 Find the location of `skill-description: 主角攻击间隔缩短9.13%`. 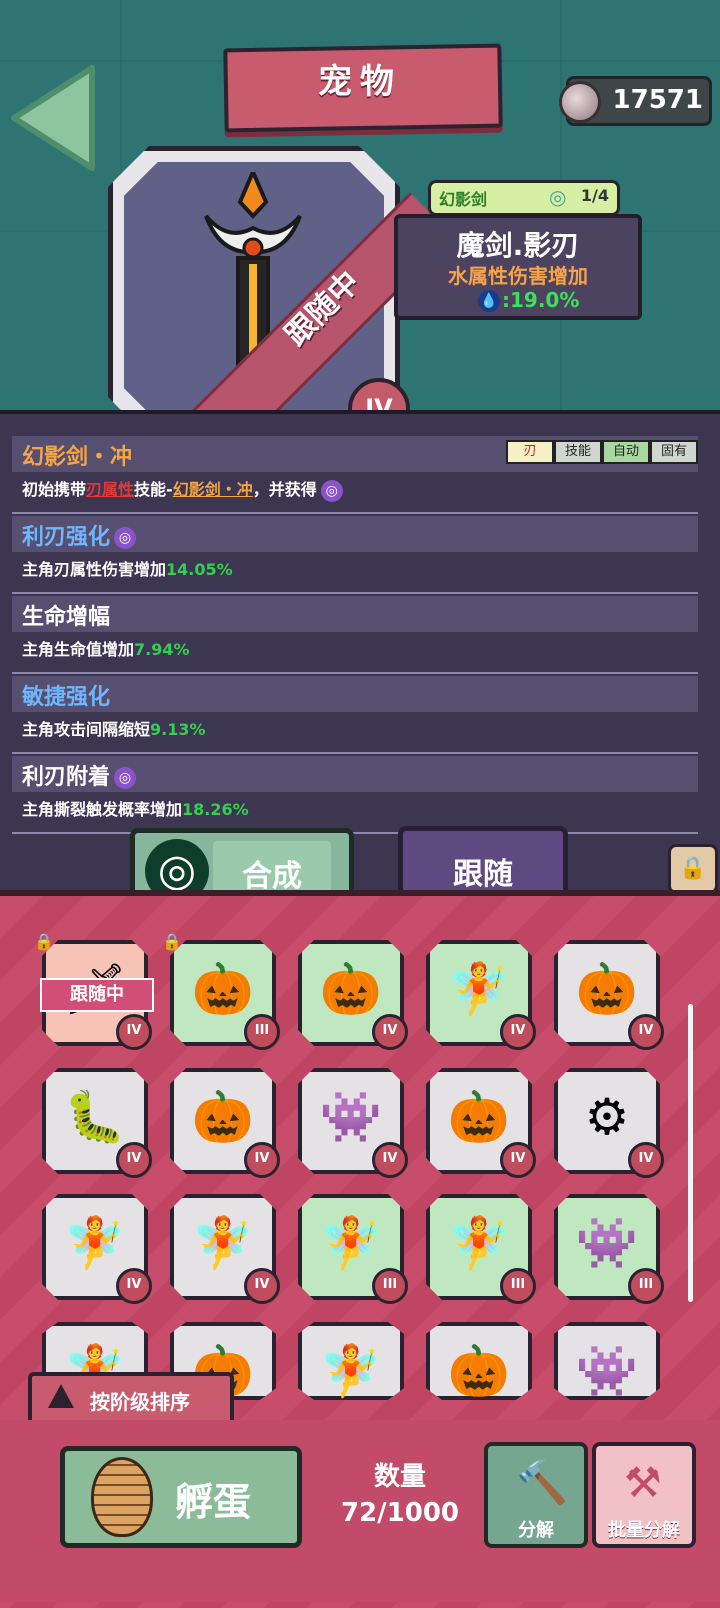

skill-description: 主角攻击间隔缩短9.13% is located at coordinates (114, 728).